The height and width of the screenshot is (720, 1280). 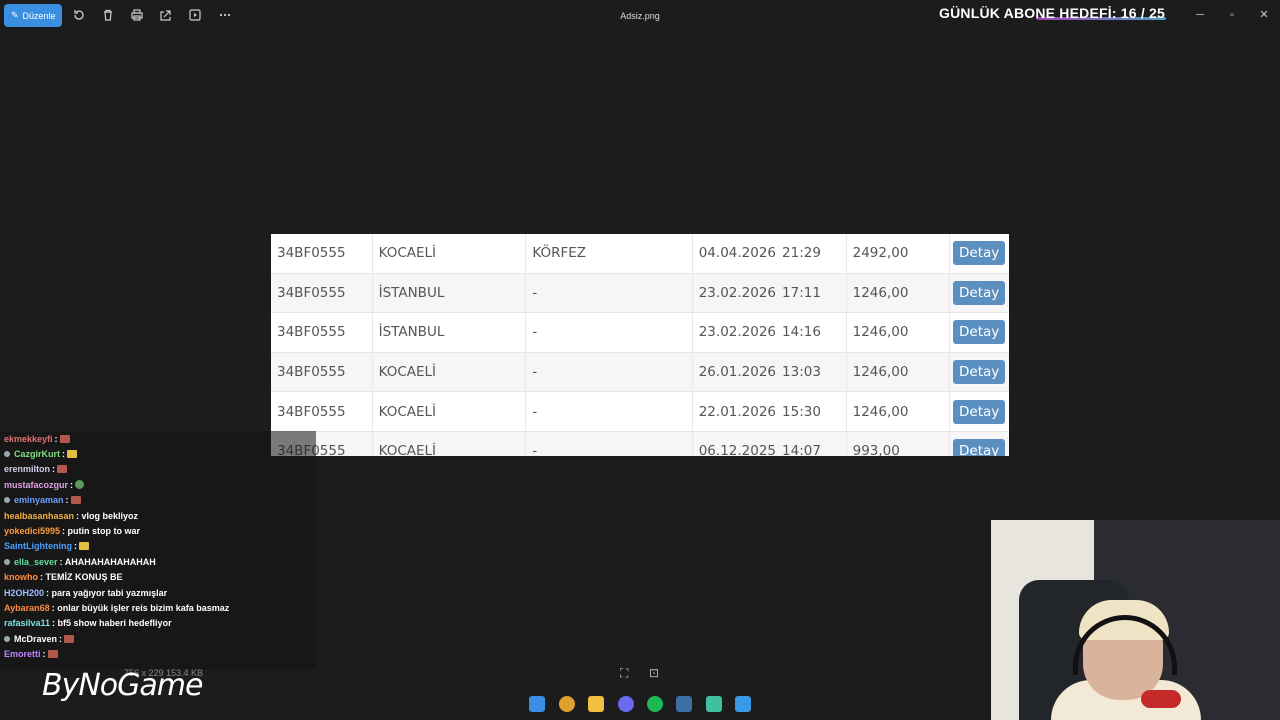 I want to click on chat-text: : TEMİZ KONUŞ BE, so click(x=81, y=577).